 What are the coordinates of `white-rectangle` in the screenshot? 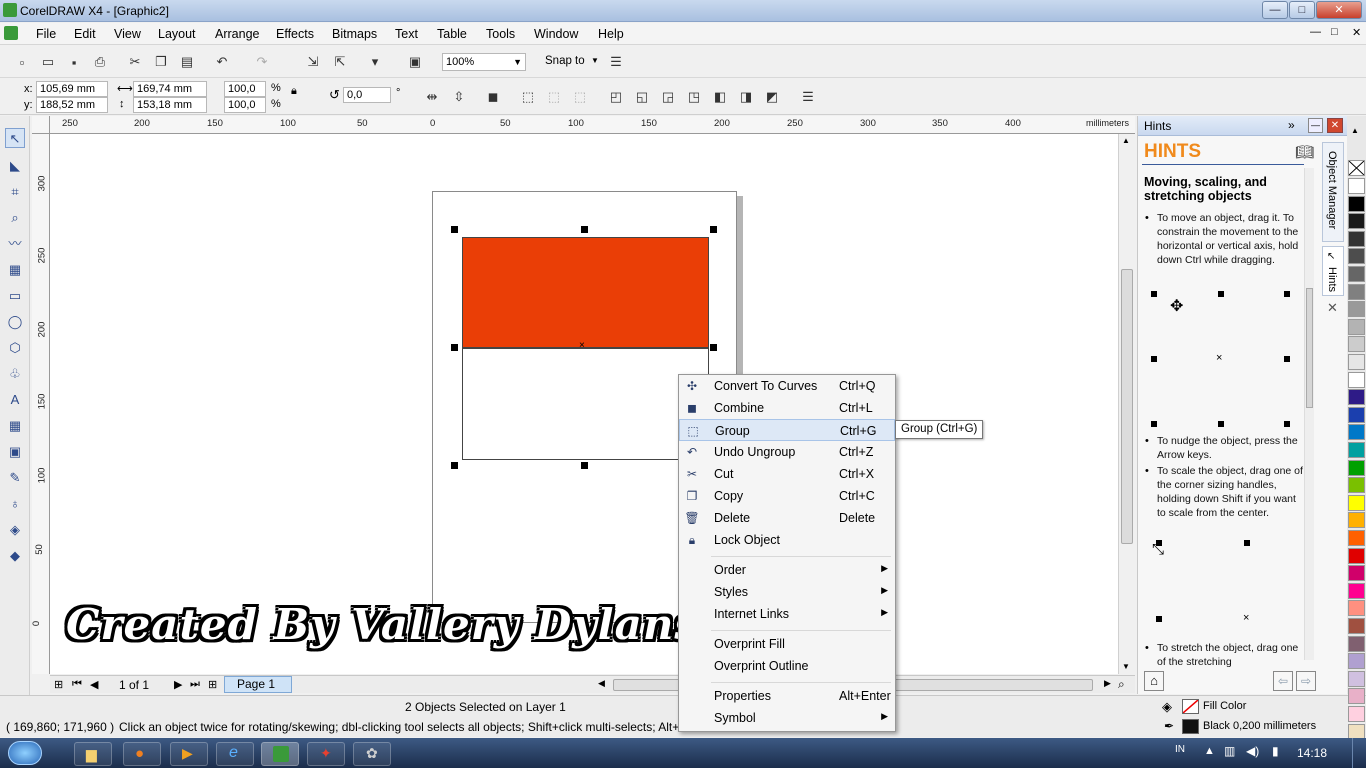 It's located at (585, 404).